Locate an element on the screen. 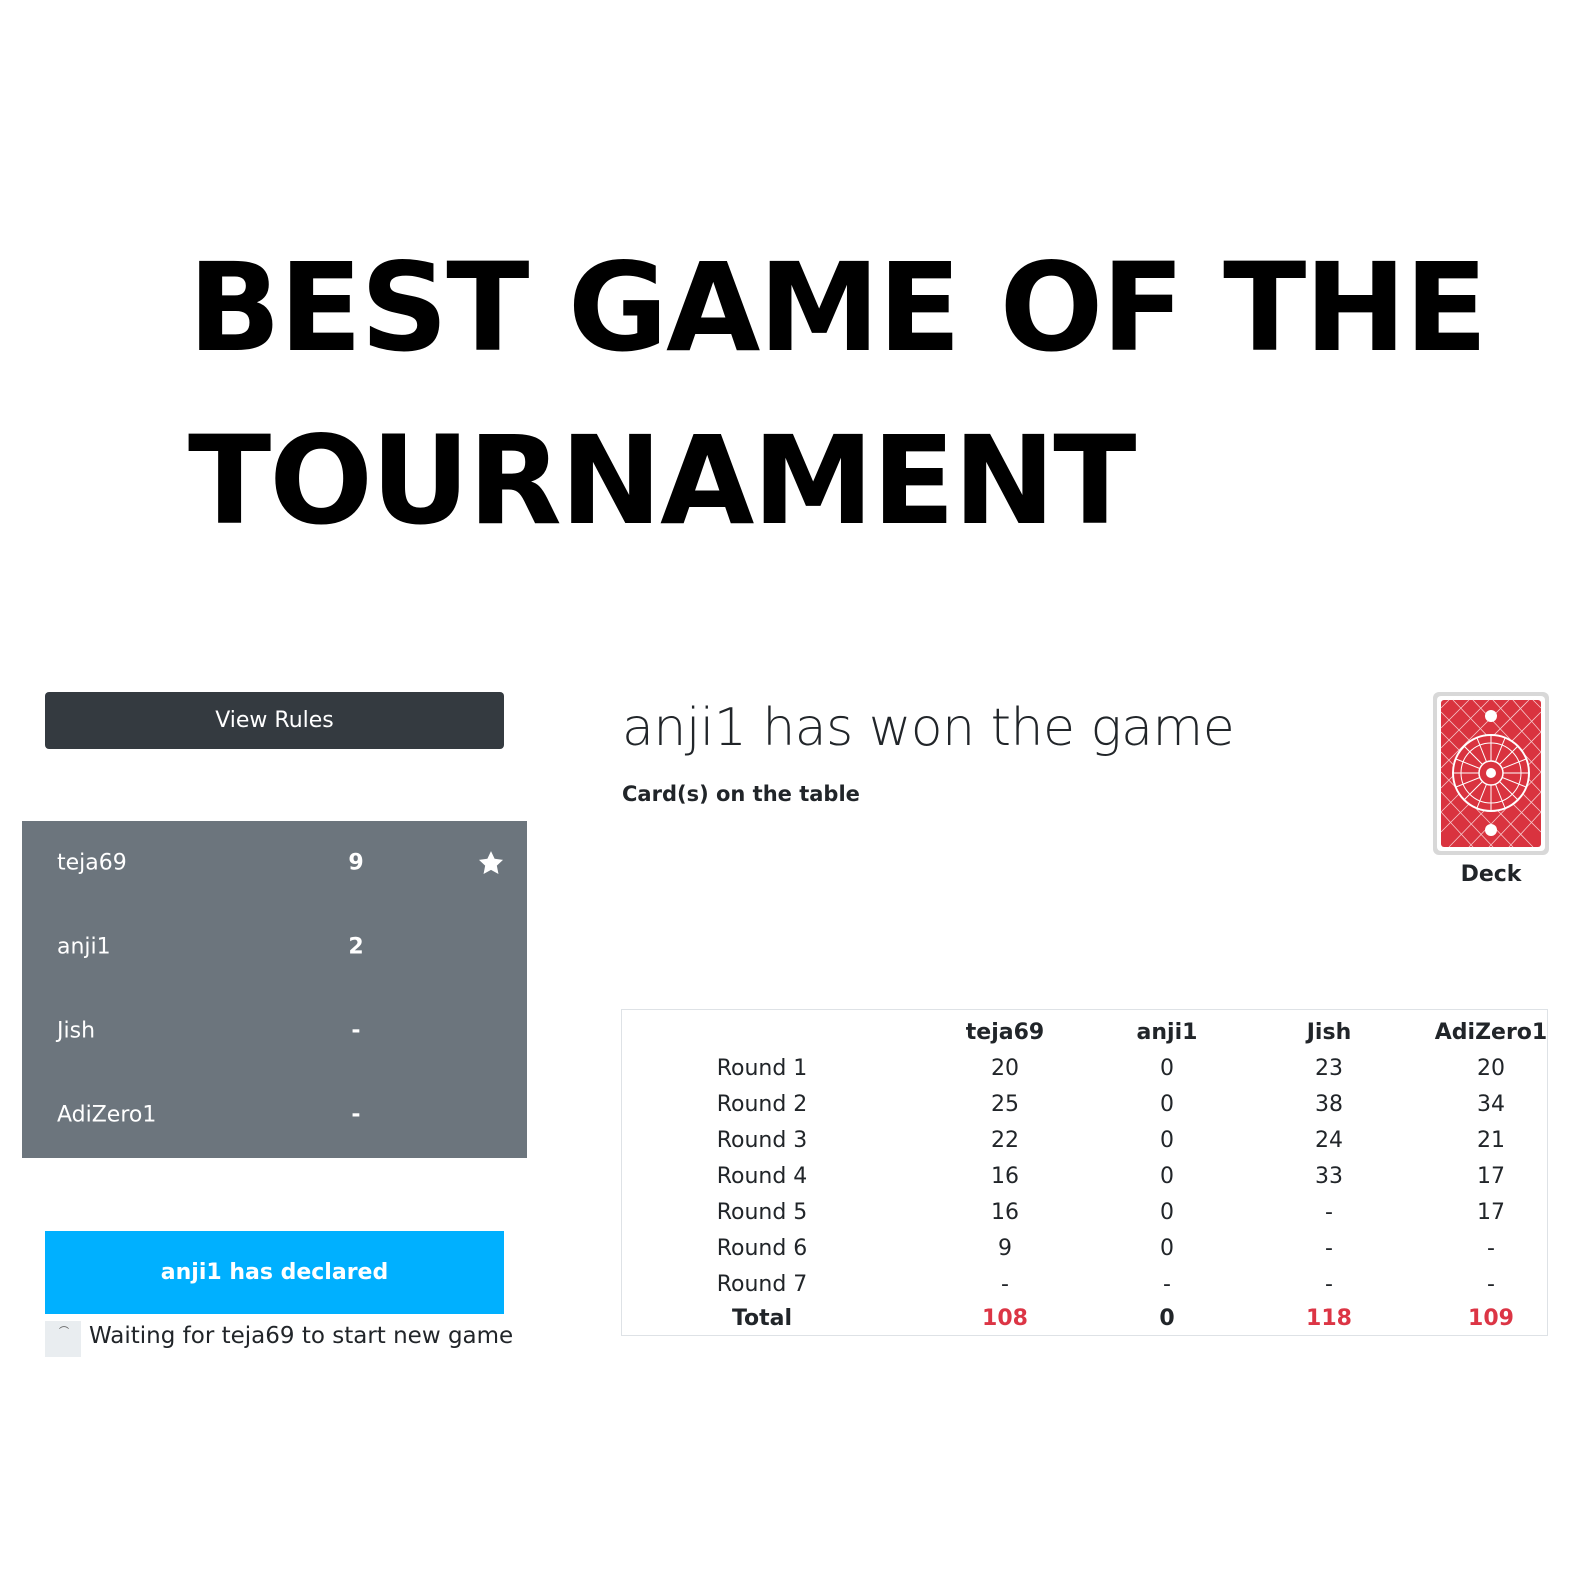 The height and width of the screenshot is (1594, 1594). score-cell: 24 is located at coordinates (1329, 1140).